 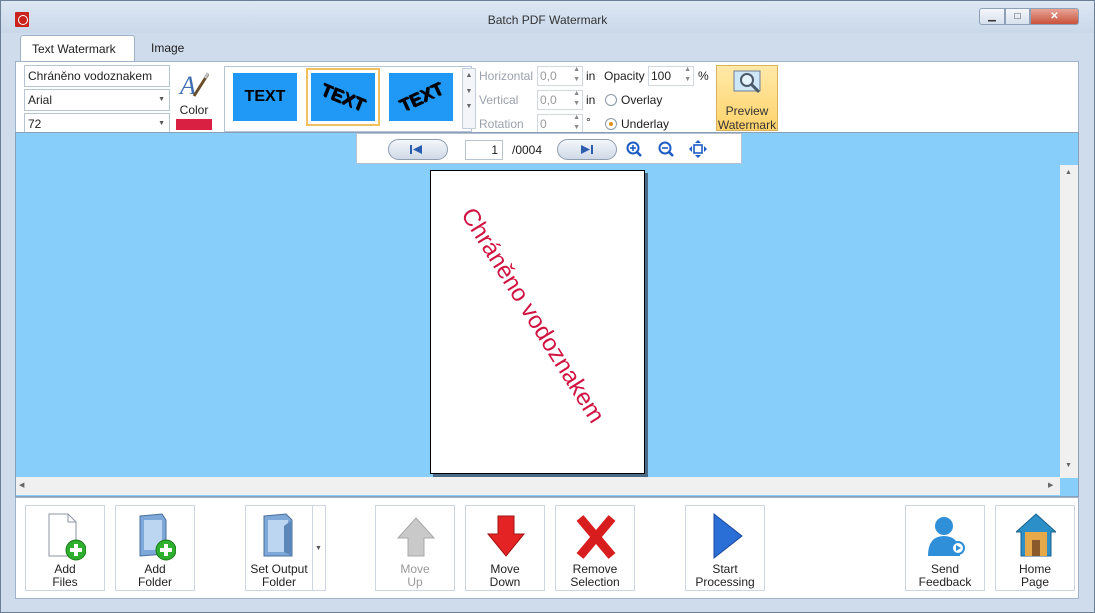 What do you see at coordinates (1069, 321) in the screenshot?
I see `vertical-scrollbar: ▲ ▼` at bounding box center [1069, 321].